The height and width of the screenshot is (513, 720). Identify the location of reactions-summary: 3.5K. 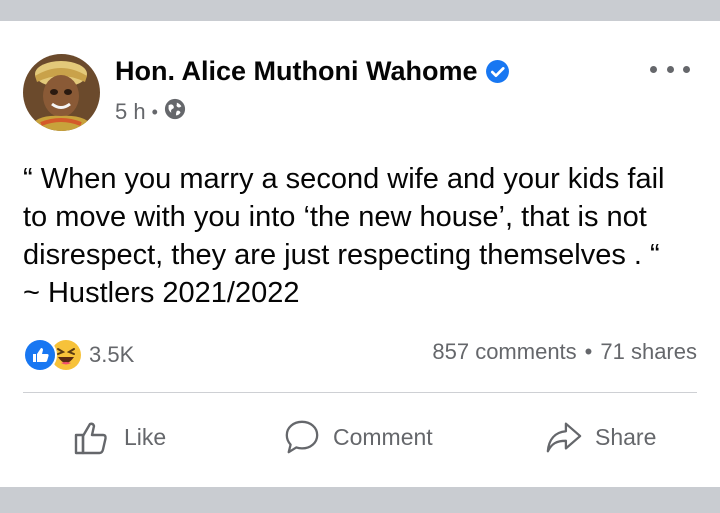
(78, 355).